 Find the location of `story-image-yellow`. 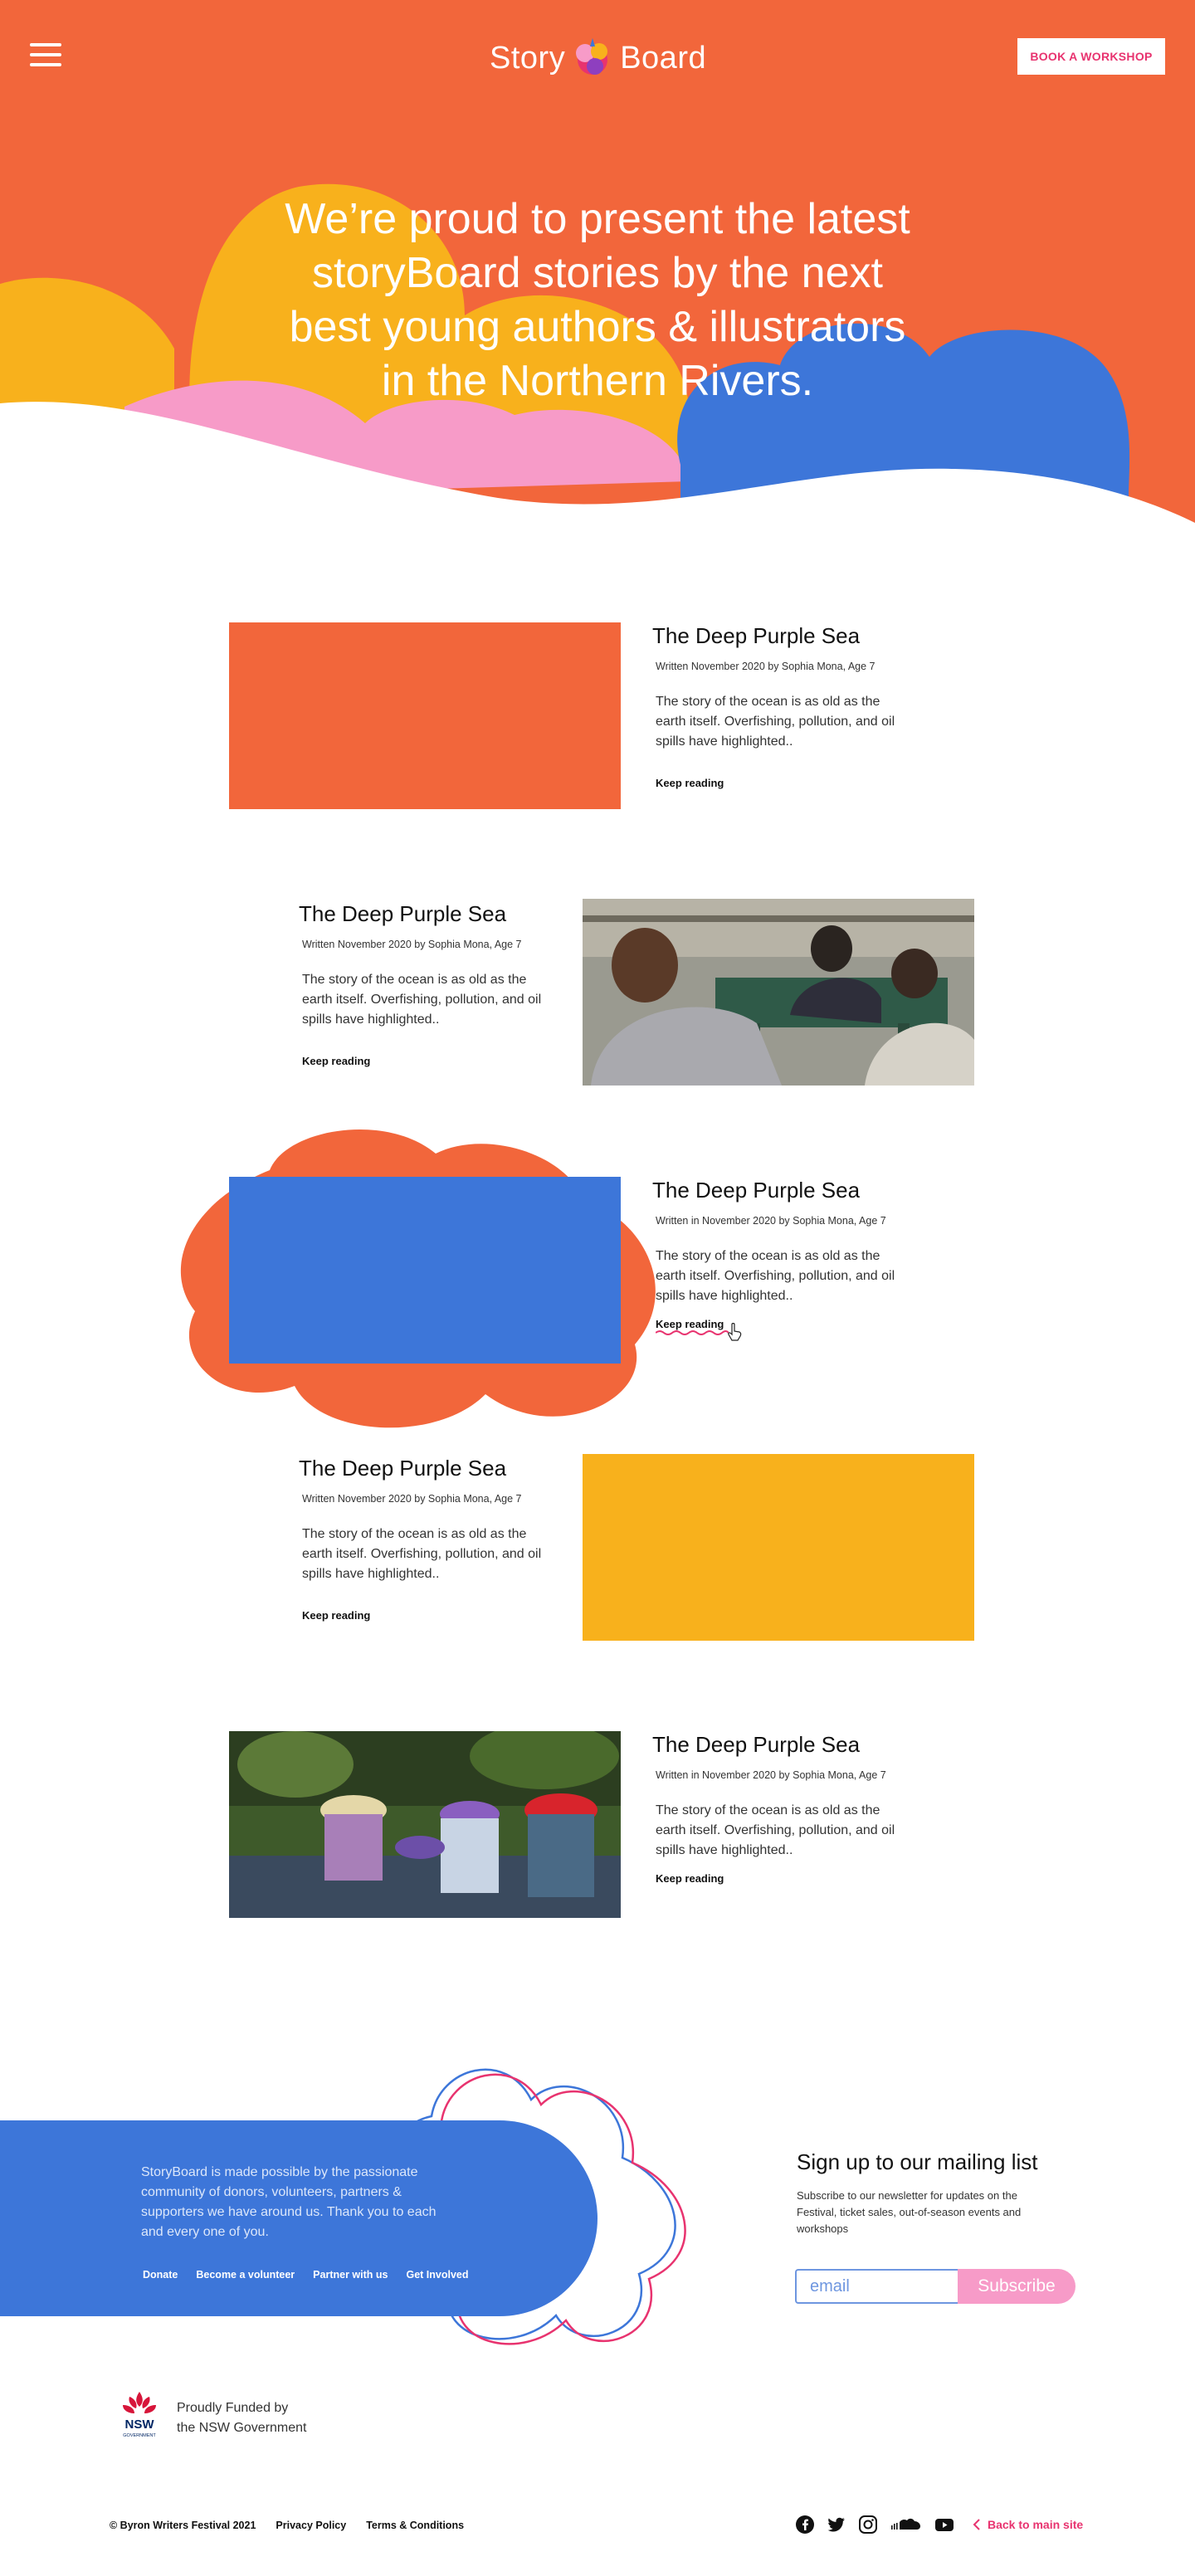

story-image-yellow is located at coordinates (779, 1547).